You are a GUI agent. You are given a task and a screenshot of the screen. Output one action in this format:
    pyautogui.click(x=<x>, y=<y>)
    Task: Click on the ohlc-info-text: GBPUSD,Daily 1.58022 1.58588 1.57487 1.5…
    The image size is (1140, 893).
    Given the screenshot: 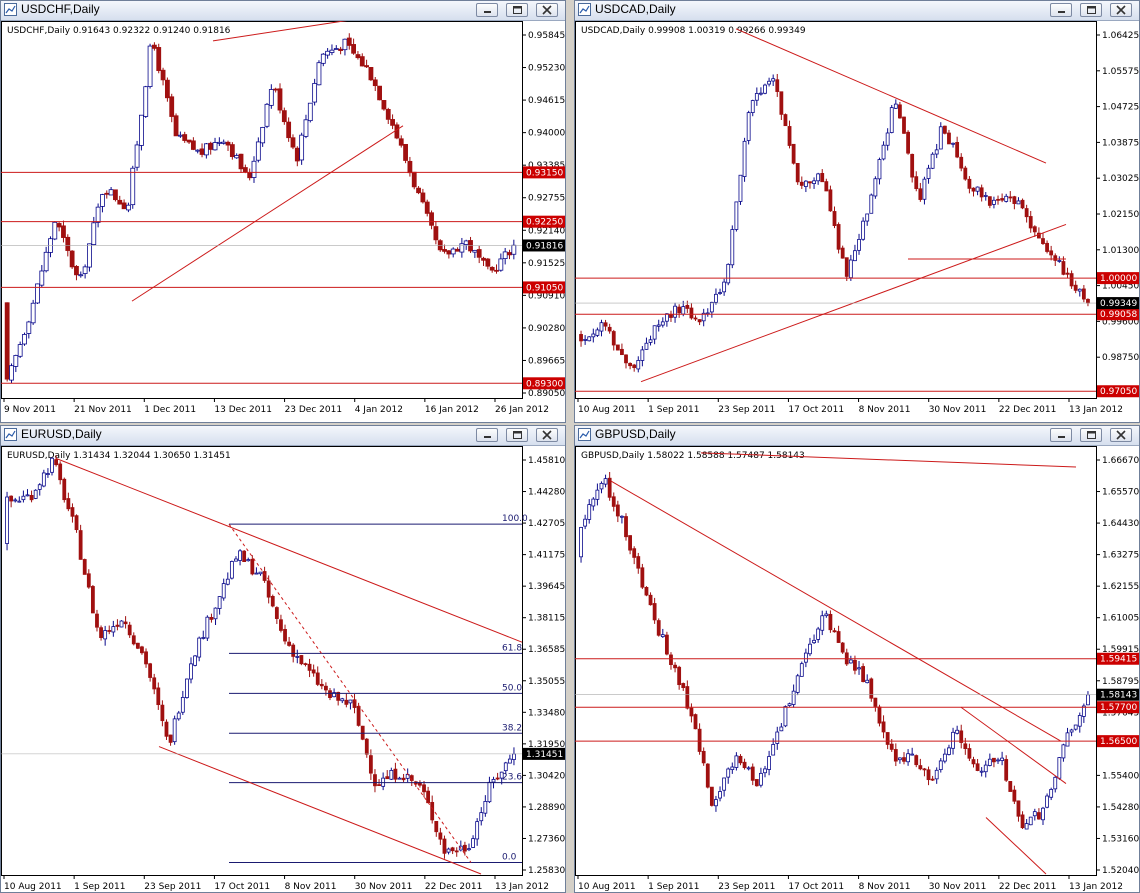 What is the action you would take?
    pyautogui.click(x=693, y=456)
    